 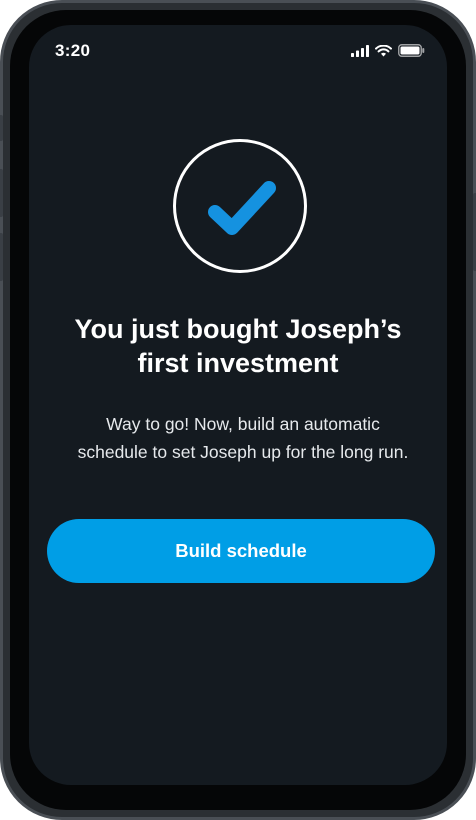 I want to click on side-button-silent, so click(x=1, y=128).